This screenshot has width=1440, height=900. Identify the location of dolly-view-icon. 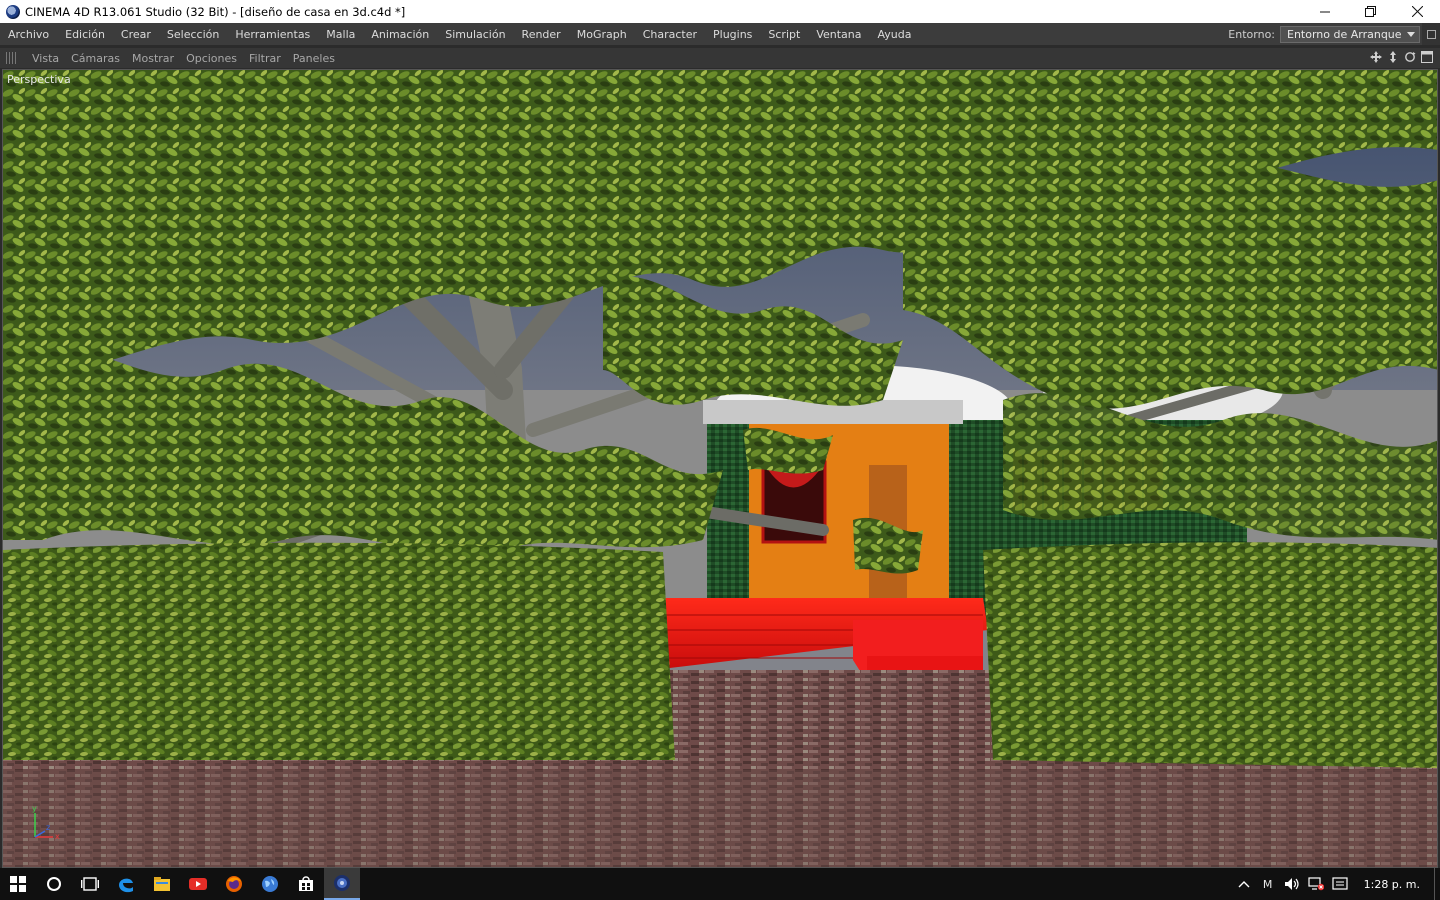
(1393, 57).